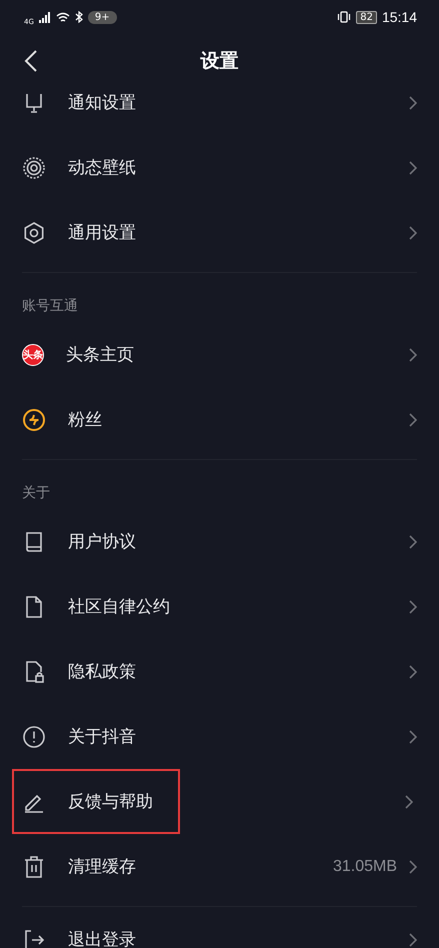  I want to click on bluetooth-icon, so click(78, 17).